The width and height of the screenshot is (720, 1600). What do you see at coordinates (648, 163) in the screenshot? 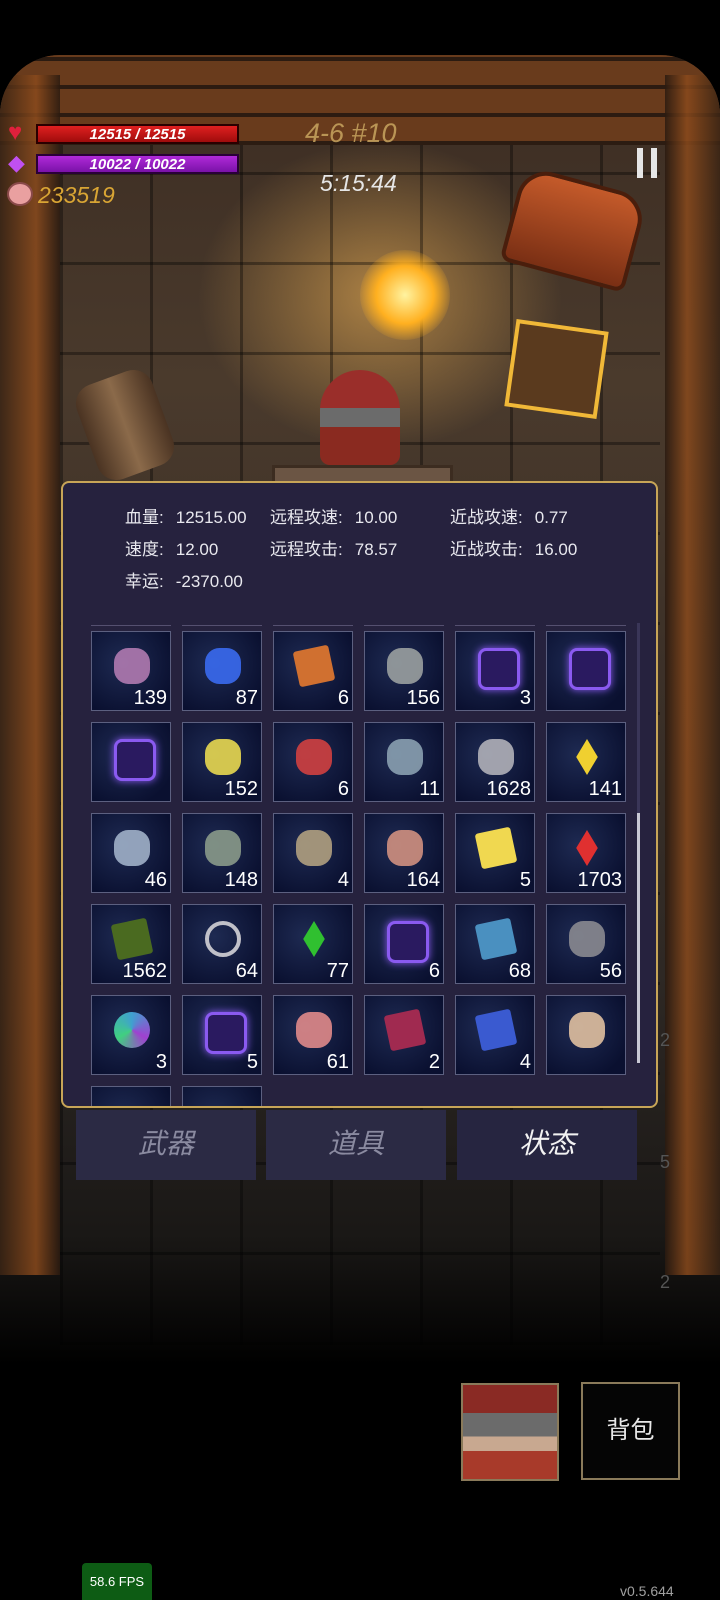
I see `pause-button` at bounding box center [648, 163].